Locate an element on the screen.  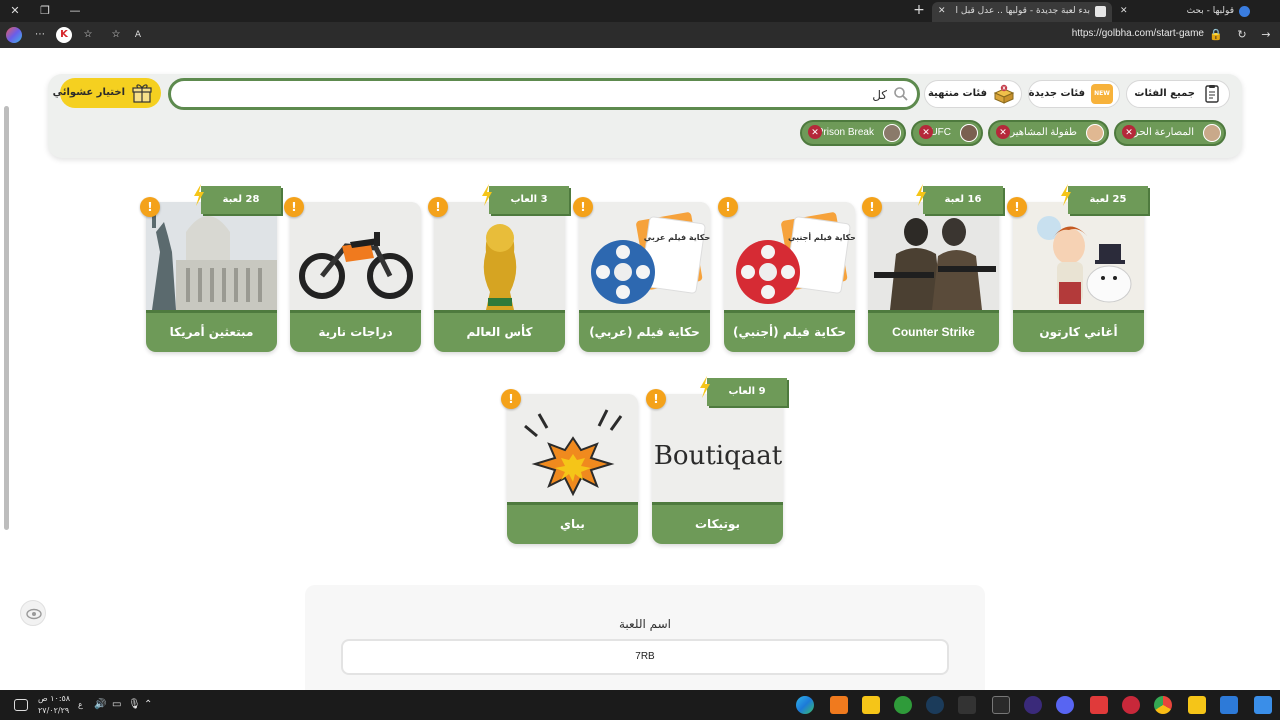
explosion-image is located at coordinates (572, 448).